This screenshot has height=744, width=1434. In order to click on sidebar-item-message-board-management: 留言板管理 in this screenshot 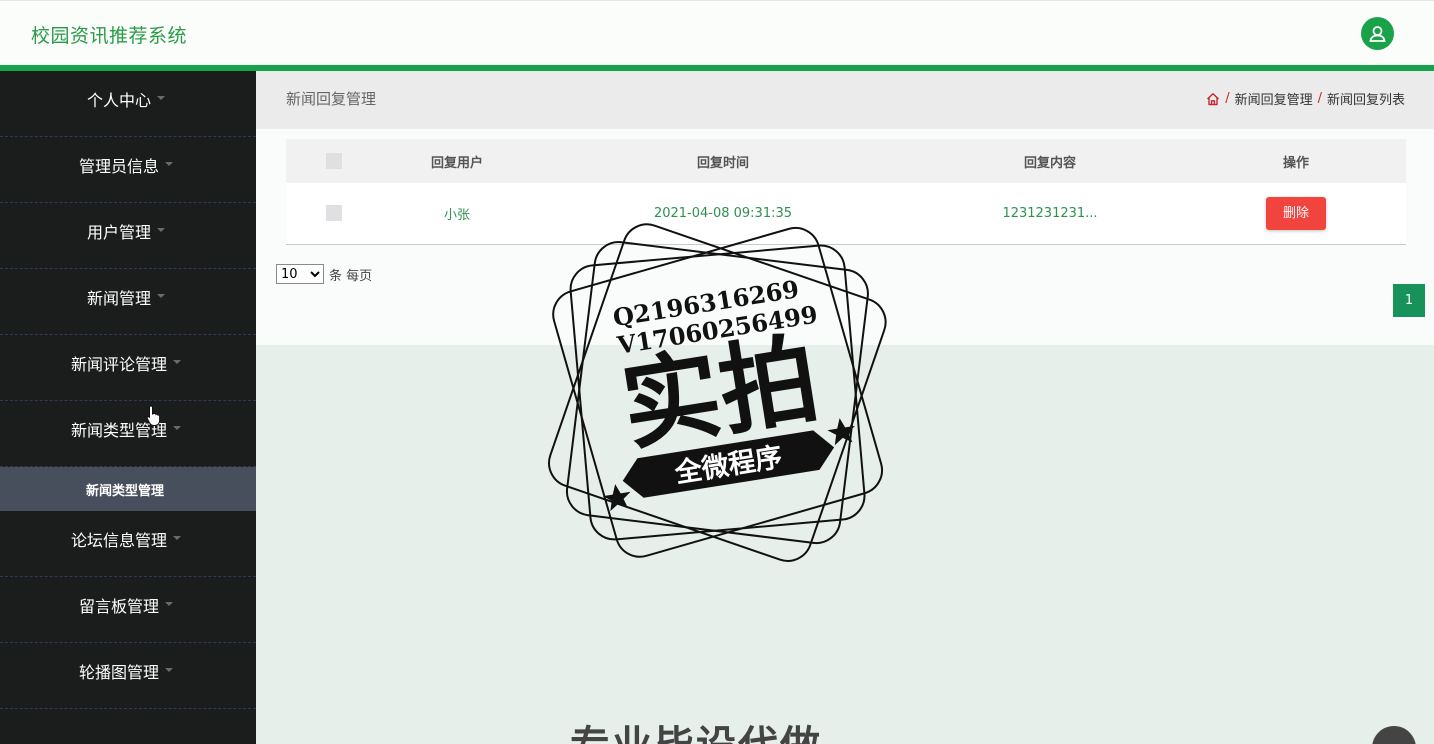, I will do `click(128, 610)`.